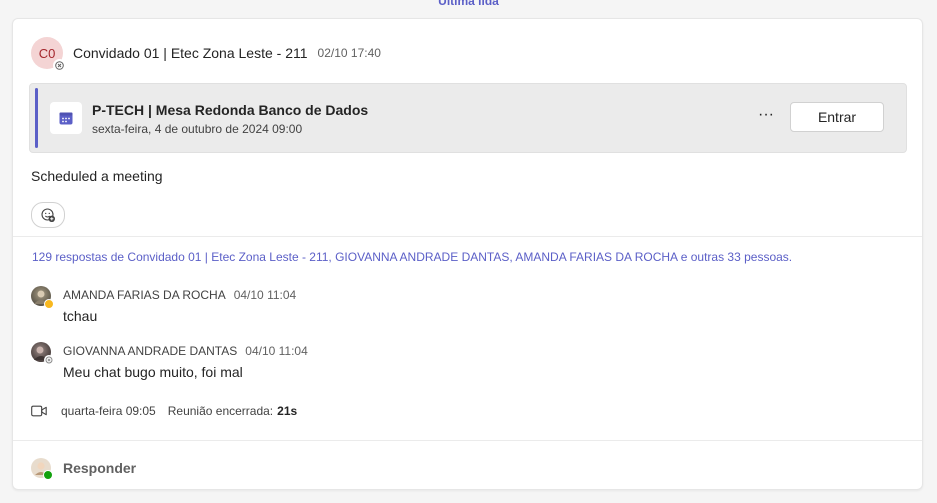 The width and height of the screenshot is (937, 503). I want to click on reply-message: tchau, so click(80, 316).